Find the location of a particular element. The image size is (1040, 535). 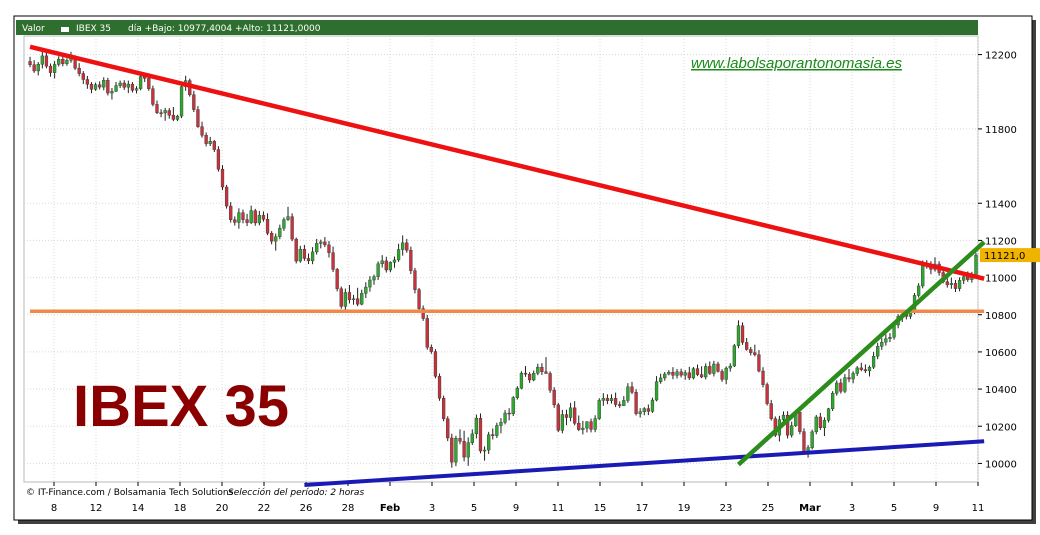

last-price-tag: 11121,0 is located at coordinates (1010, 255).